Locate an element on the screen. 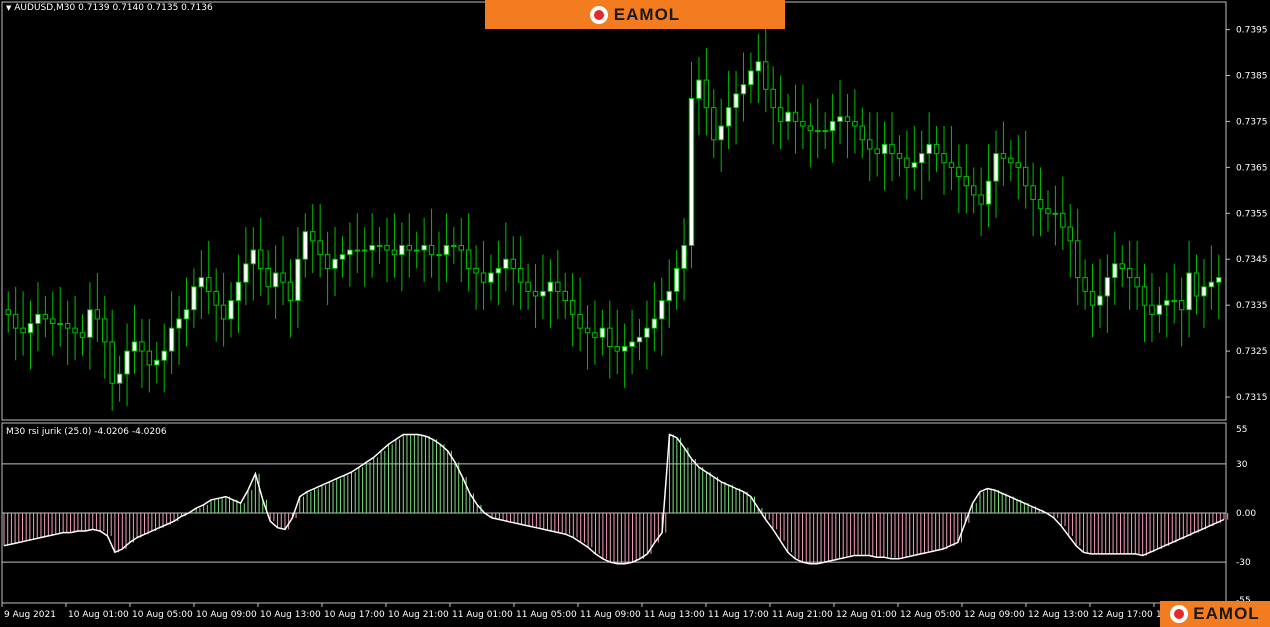  time-tick-label: 12 Aug 09:00 is located at coordinates (994, 615).